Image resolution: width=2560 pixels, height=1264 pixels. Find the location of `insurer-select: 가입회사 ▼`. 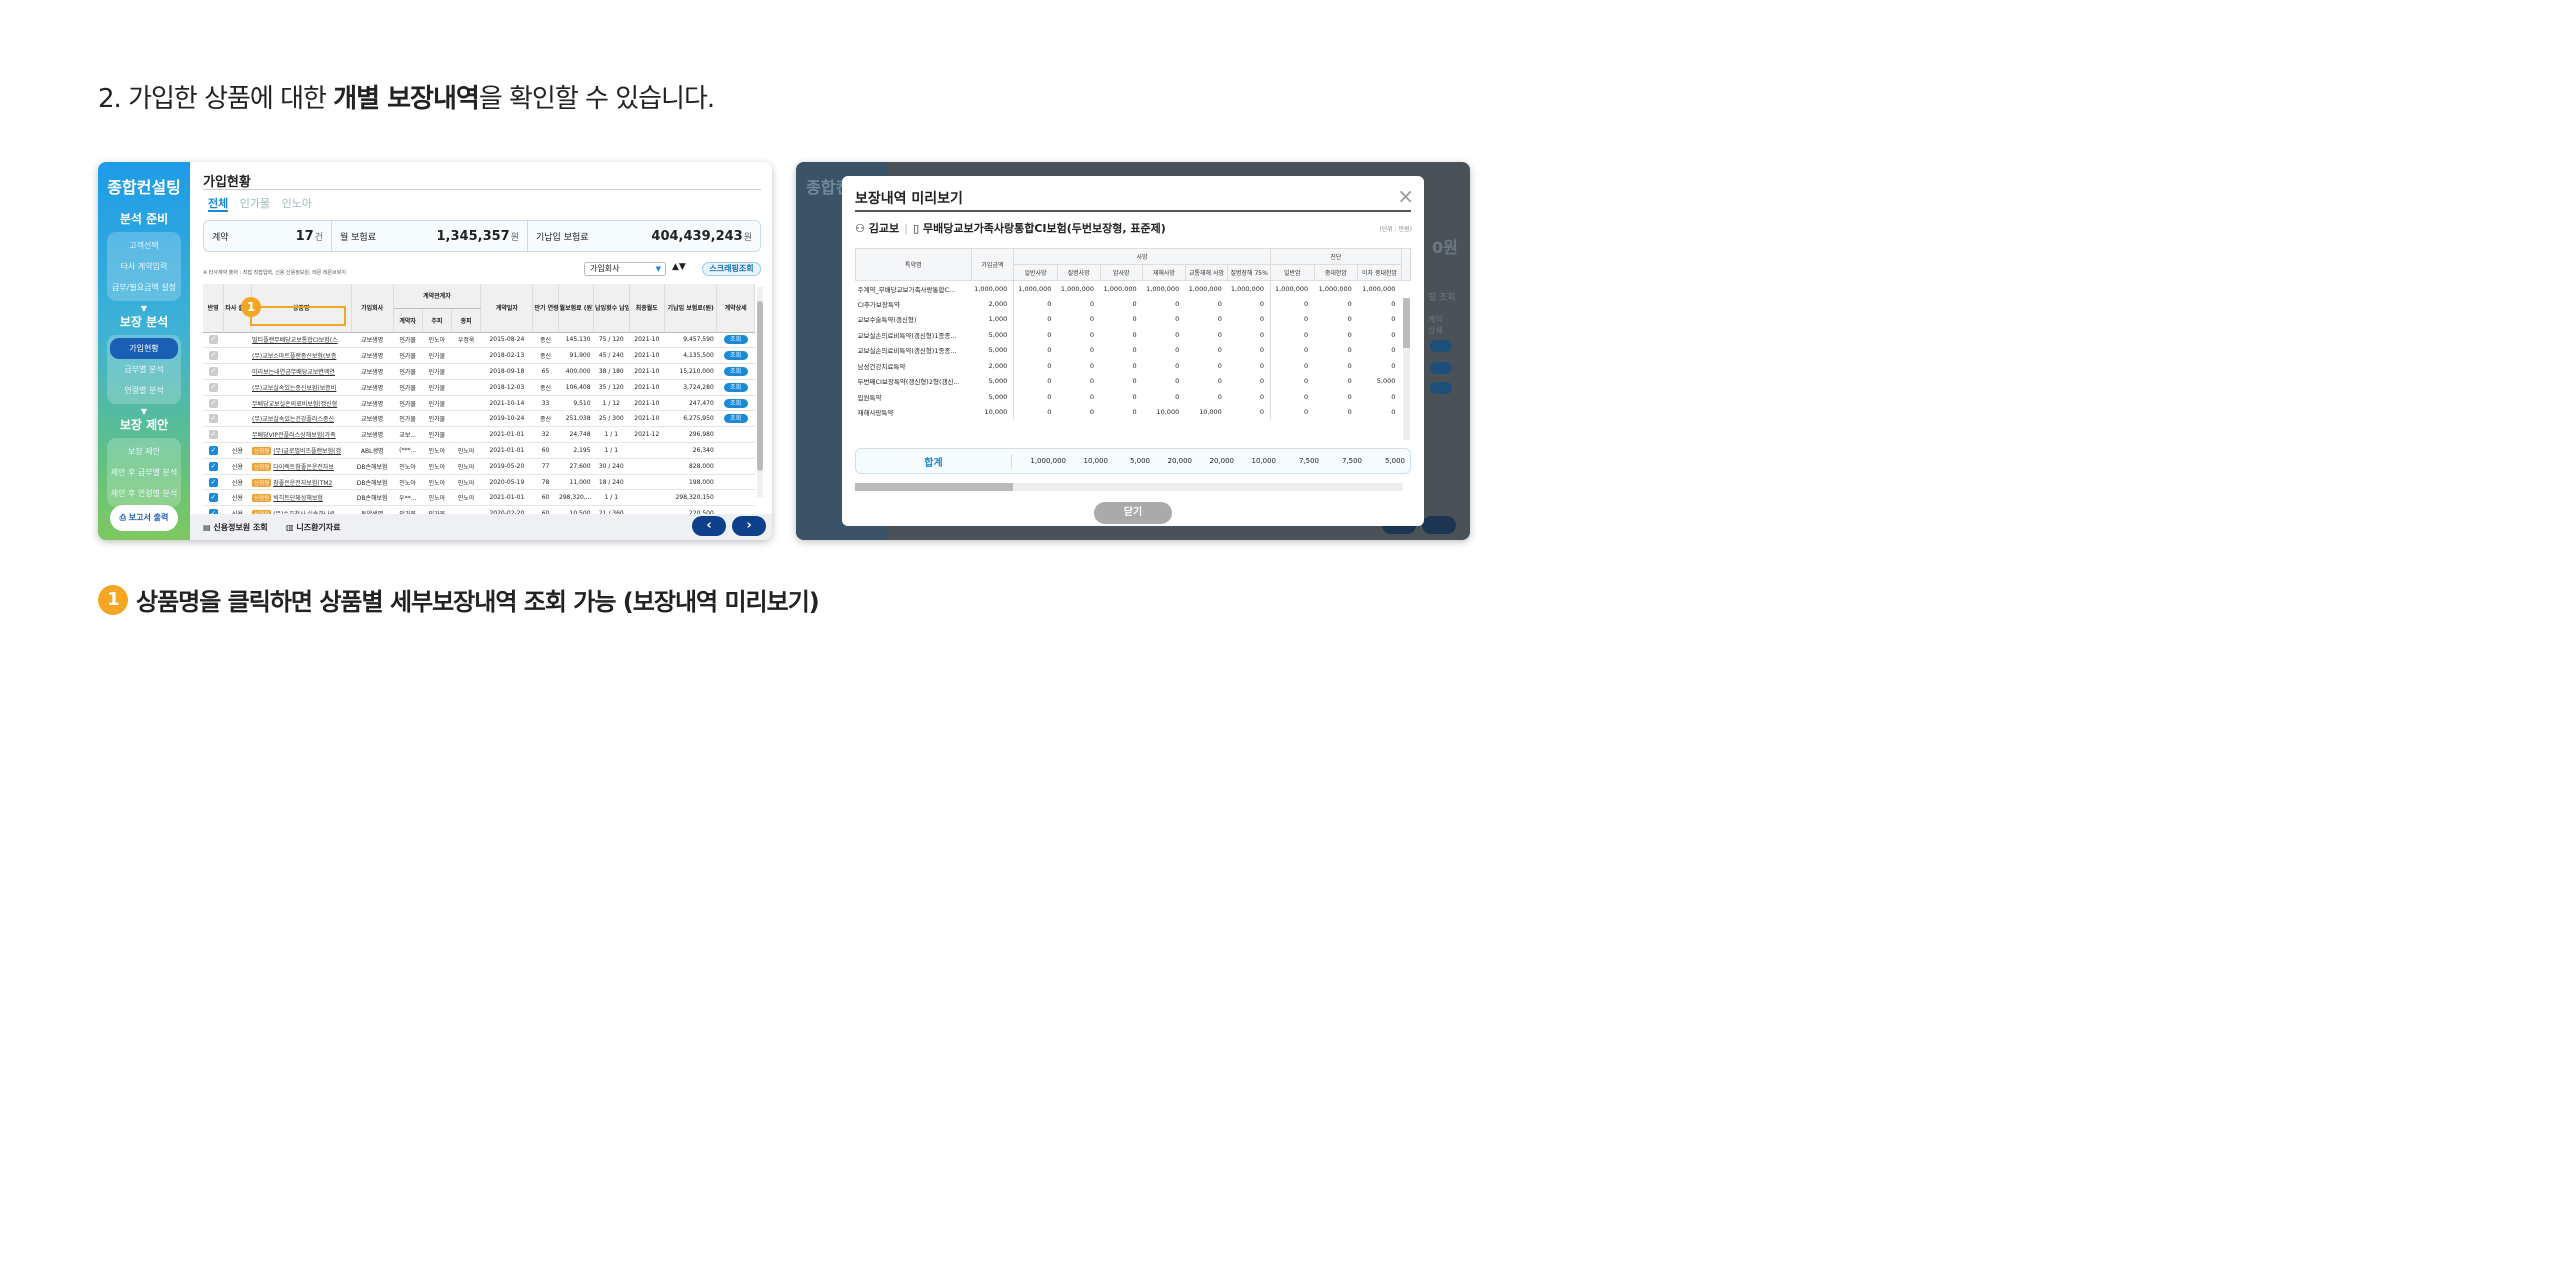

insurer-select: 가입회사 ▼ is located at coordinates (625, 269).